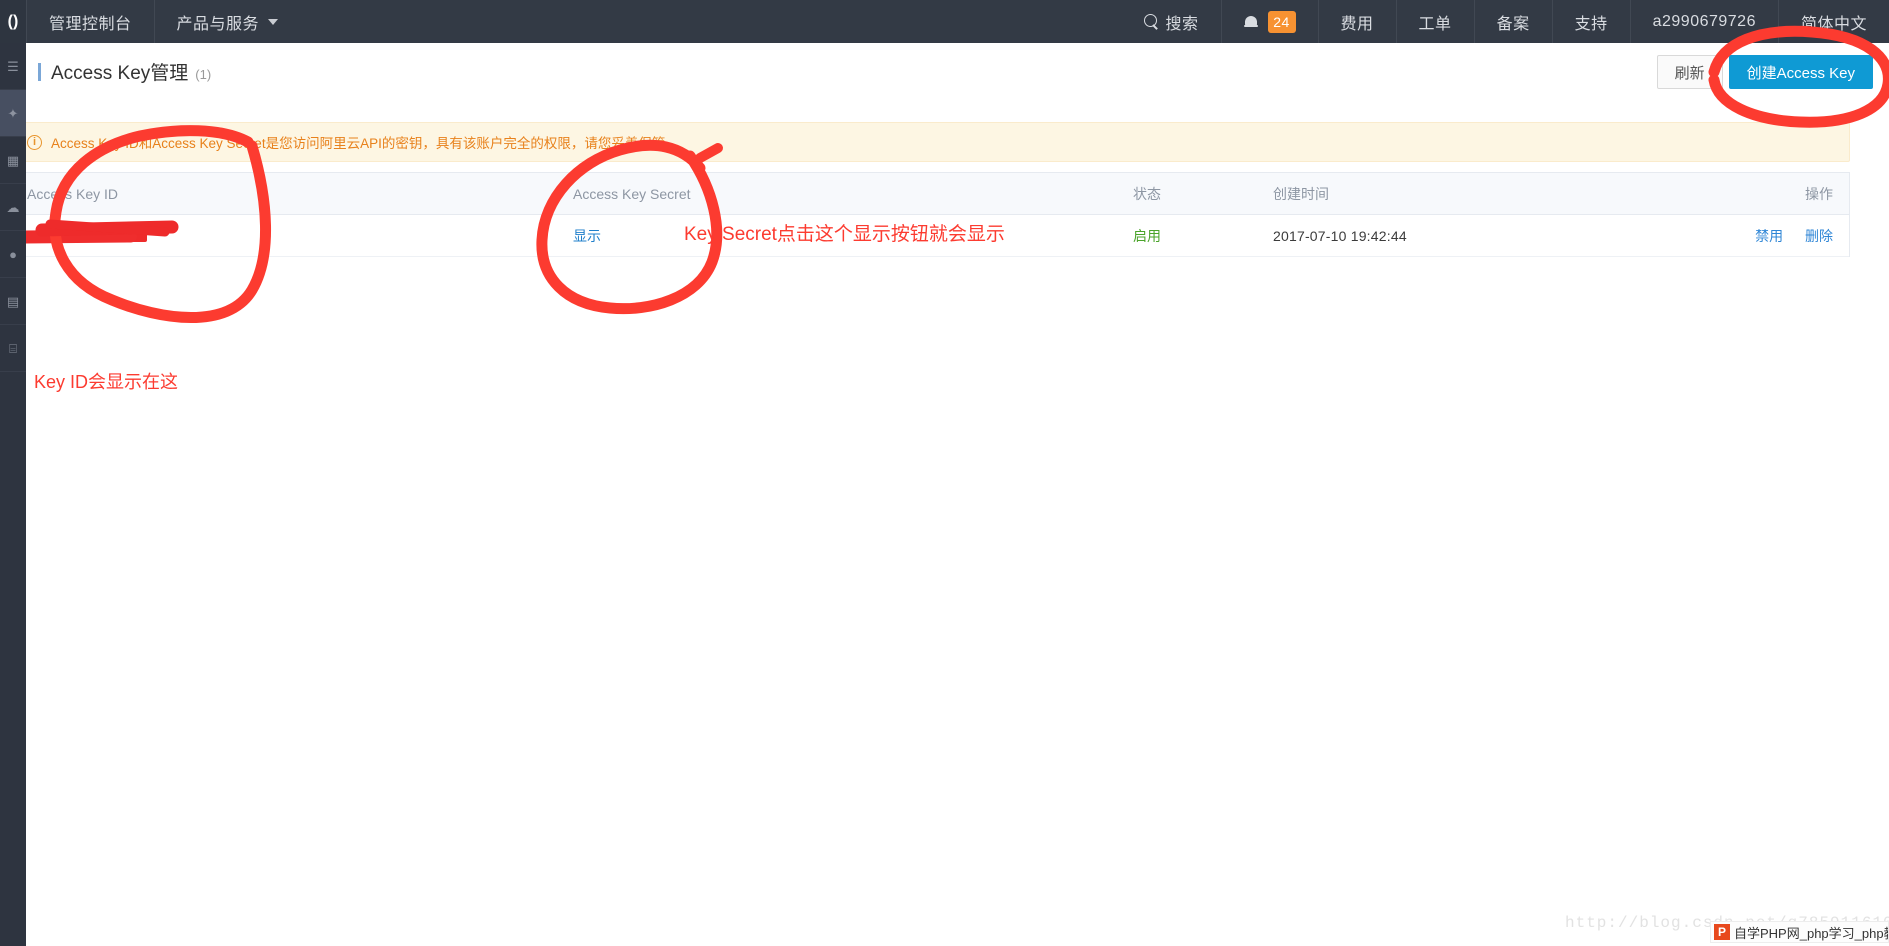  I want to click on create-access-key-button: 创建Access Key, so click(1800, 72).